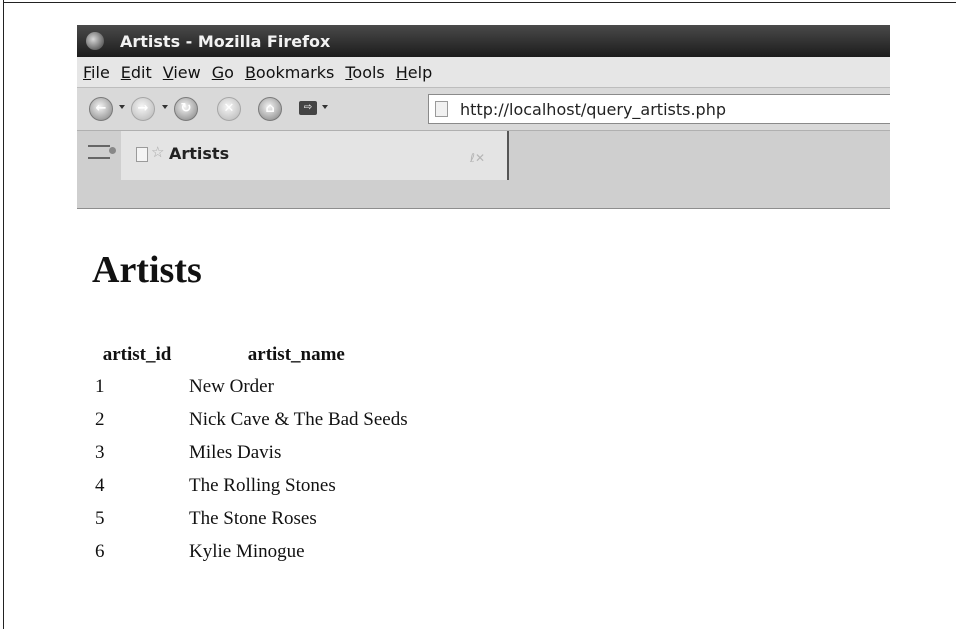  What do you see at coordinates (100, 551) in the screenshot?
I see `artist-id-cell: 6` at bounding box center [100, 551].